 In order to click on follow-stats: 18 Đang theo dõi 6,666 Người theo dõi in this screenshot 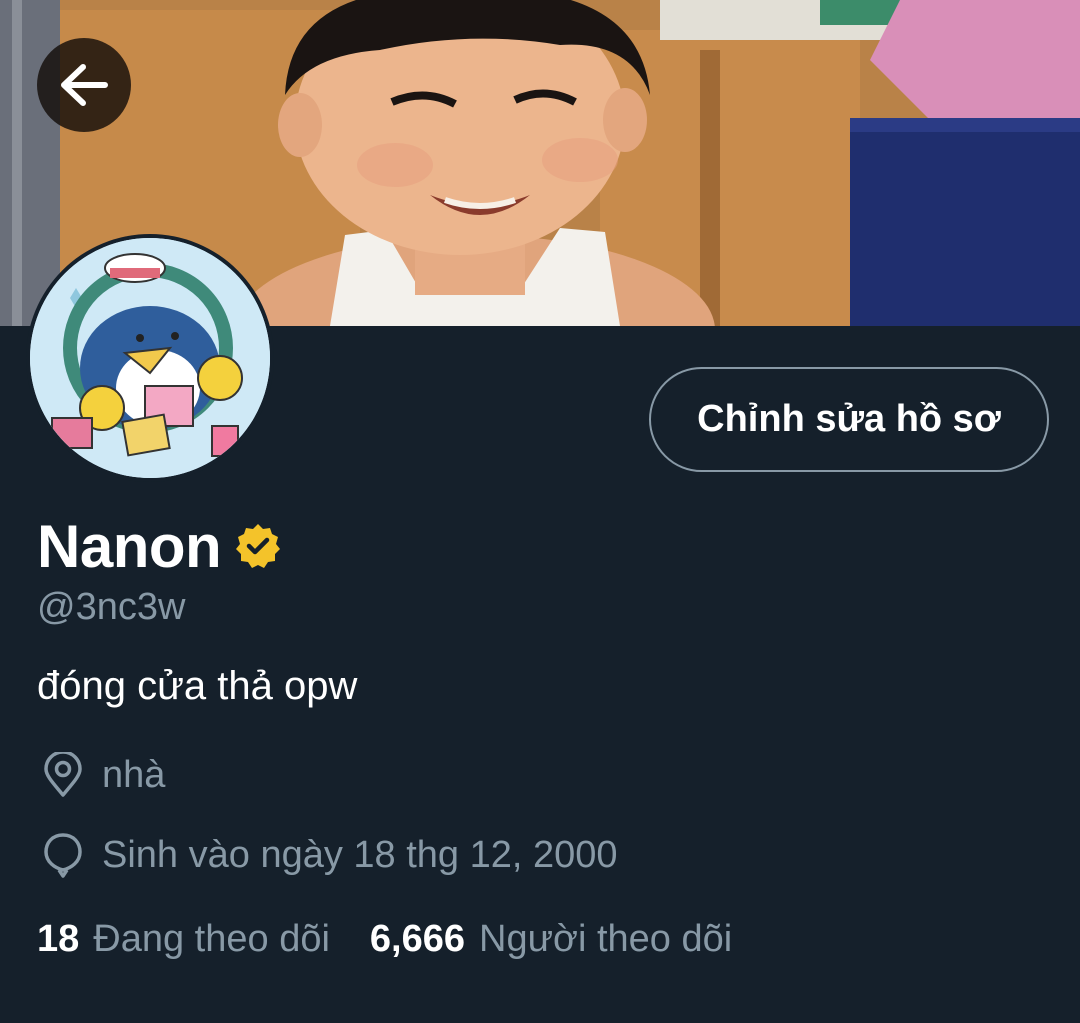, I will do `click(384, 939)`.